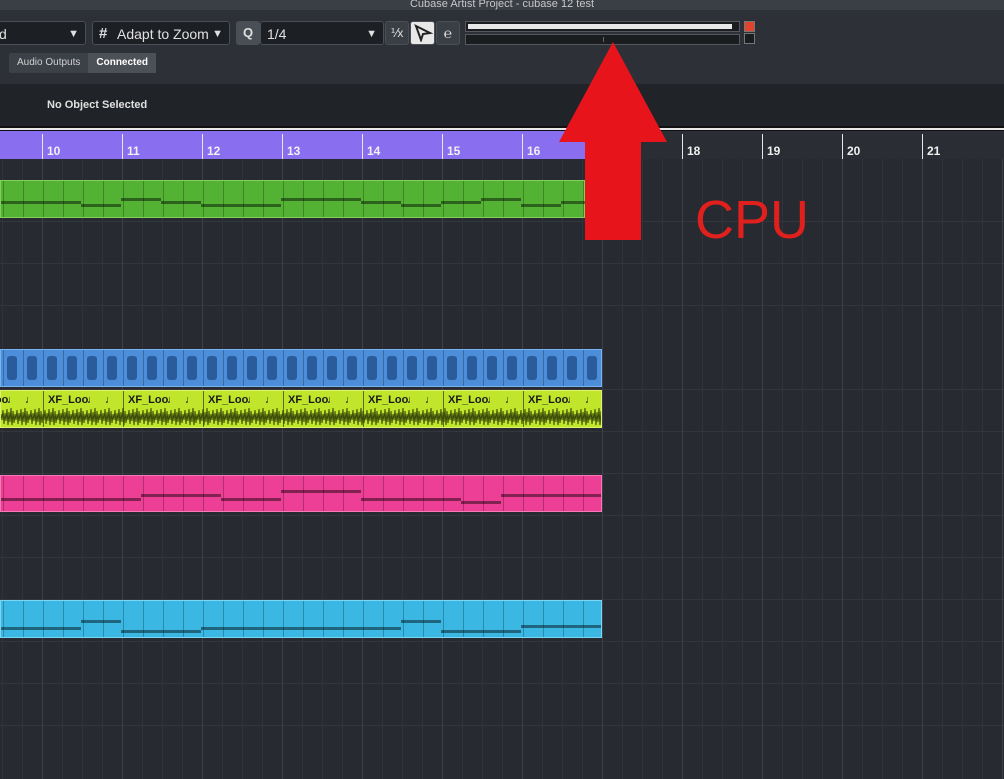  I want to click on snap-button, so click(422, 33).